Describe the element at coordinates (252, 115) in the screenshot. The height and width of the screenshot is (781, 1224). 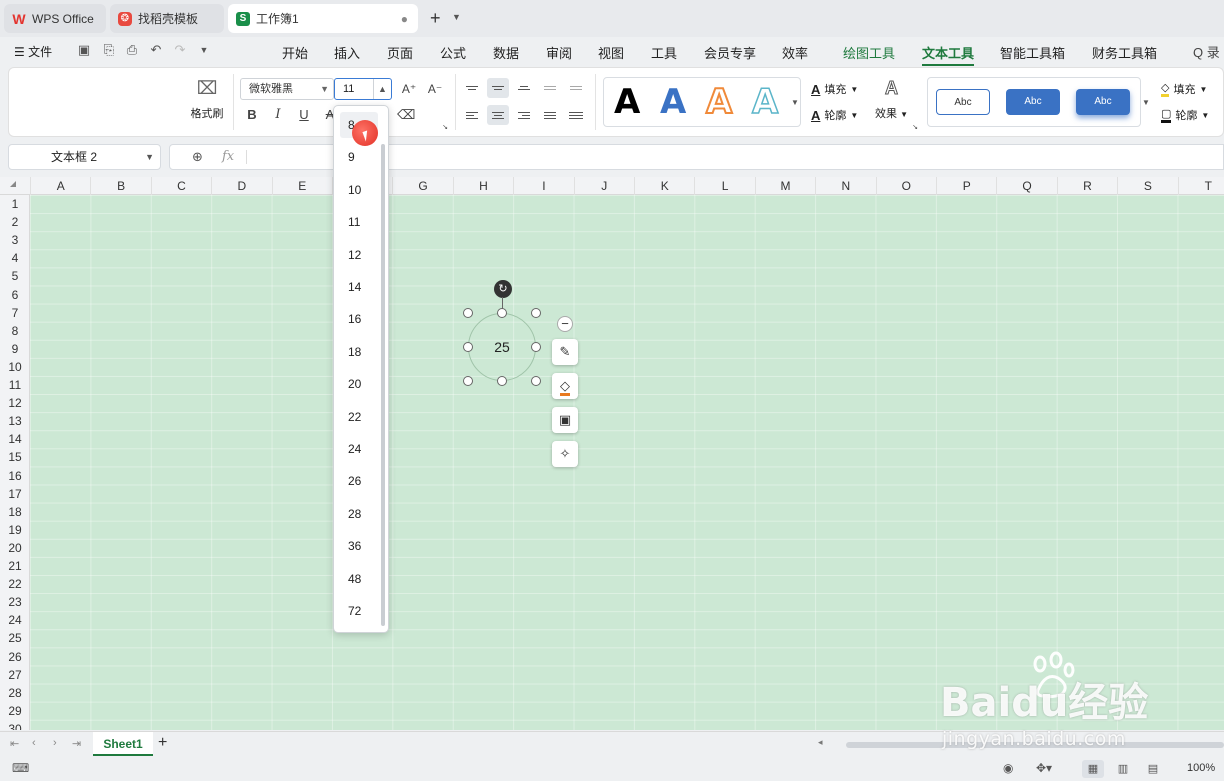
I see `bold-button: B` at that location.